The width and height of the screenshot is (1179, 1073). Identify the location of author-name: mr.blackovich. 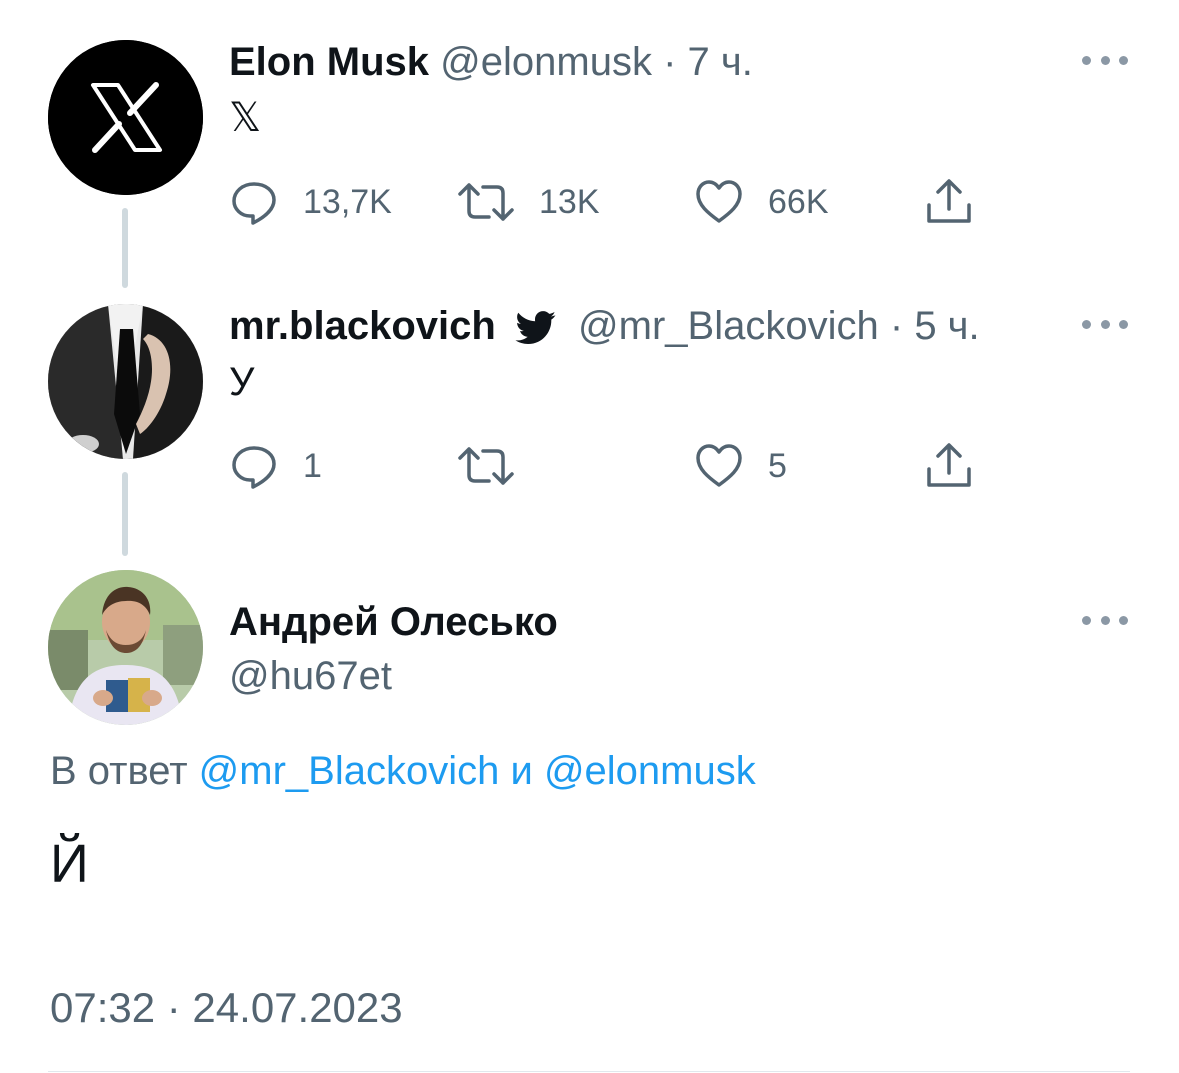
(362, 326).